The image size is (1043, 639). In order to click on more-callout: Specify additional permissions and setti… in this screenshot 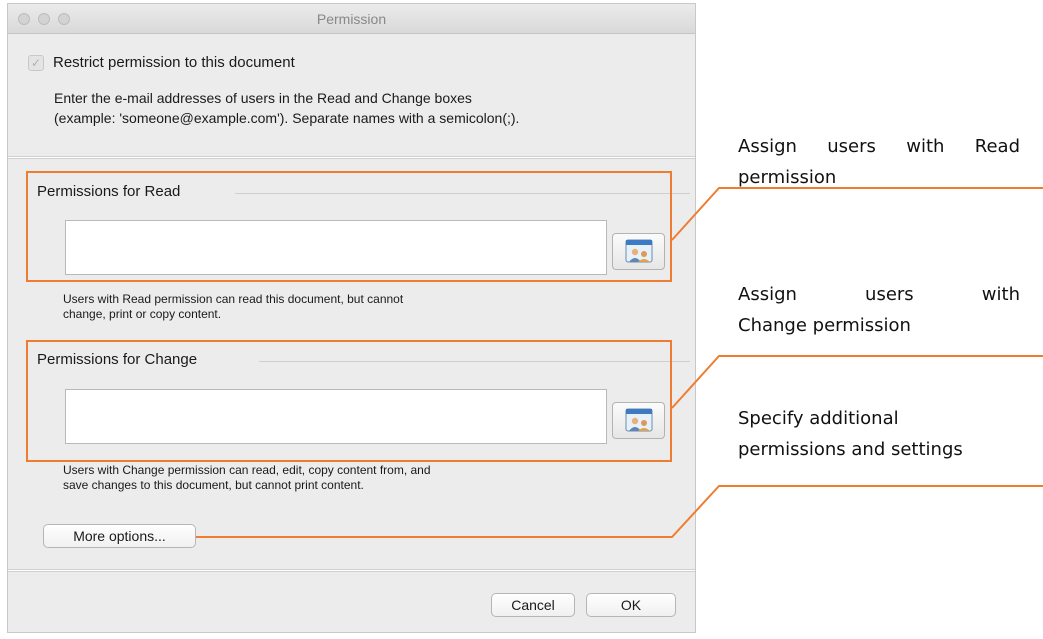, I will do `click(888, 434)`.